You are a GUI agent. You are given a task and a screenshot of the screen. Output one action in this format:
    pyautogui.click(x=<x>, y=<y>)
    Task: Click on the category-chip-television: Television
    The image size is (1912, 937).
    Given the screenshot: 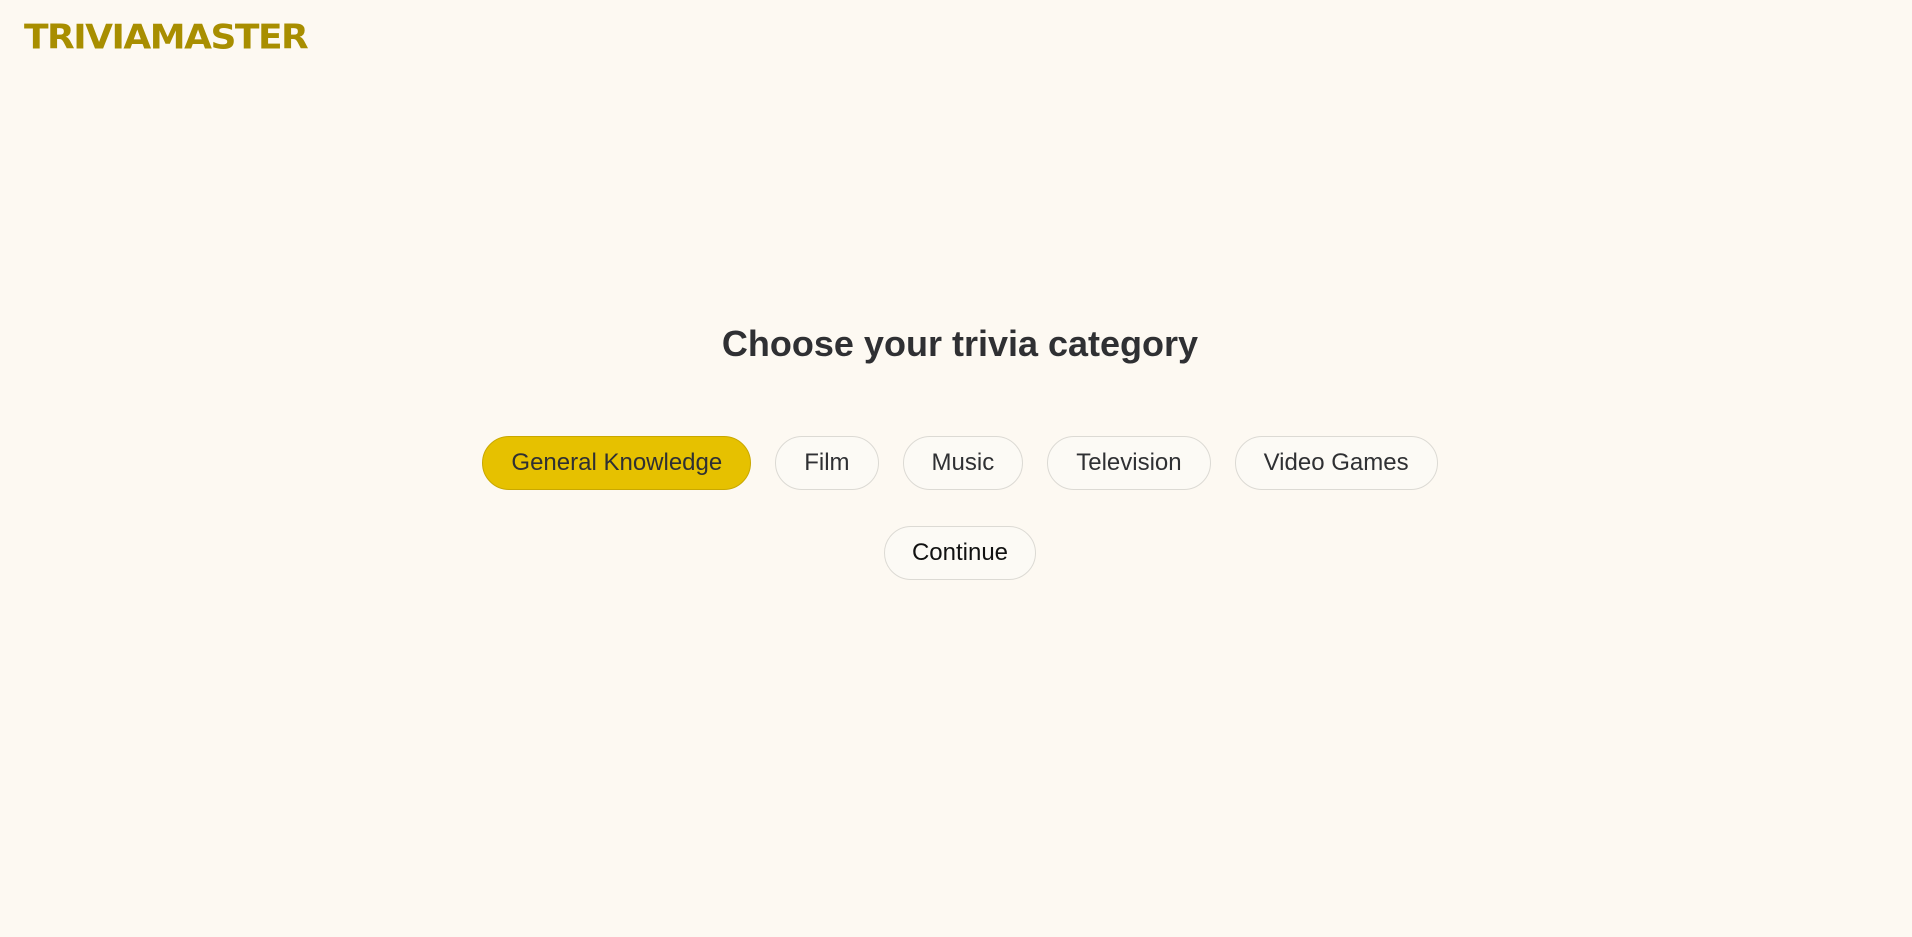 What is the action you would take?
    pyautogui.click(x=1129, y=463)
    